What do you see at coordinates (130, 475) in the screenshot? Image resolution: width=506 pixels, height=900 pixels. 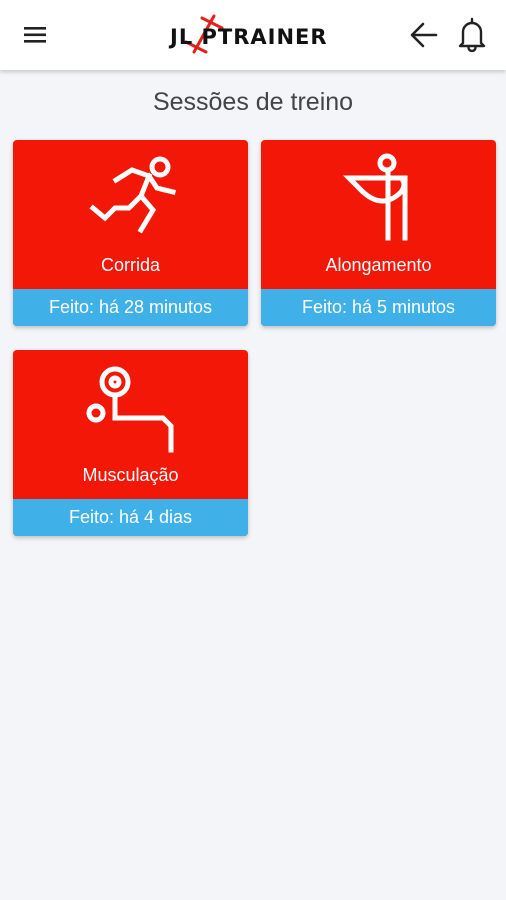 I see `session-label: Musculação` at bounding box center [130, 475].